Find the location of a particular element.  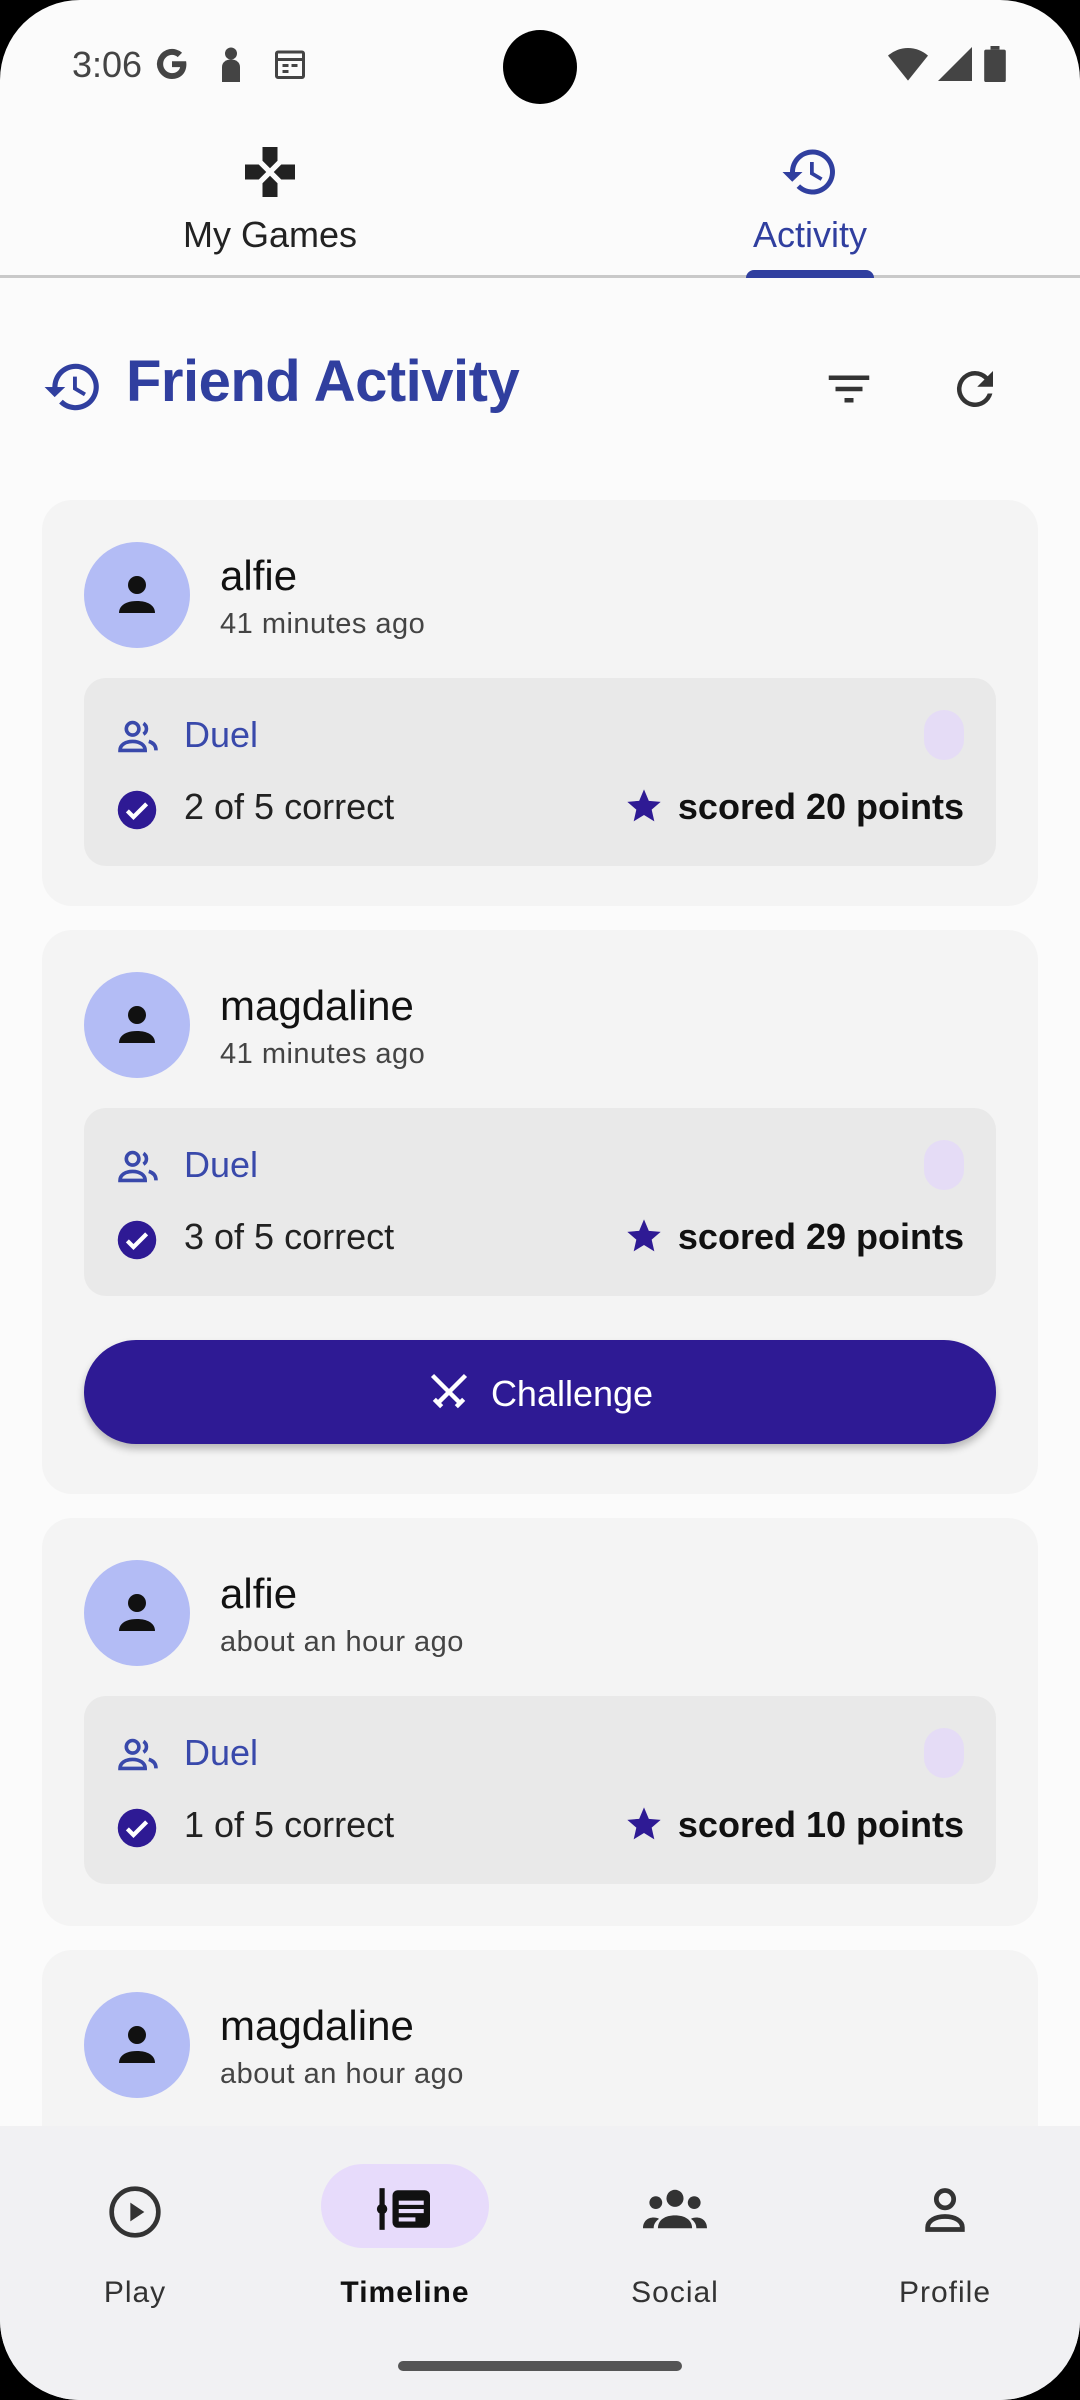

game-result: Duel 3 of 5 correct scored 29 points is located at coordinates (540, 1202).